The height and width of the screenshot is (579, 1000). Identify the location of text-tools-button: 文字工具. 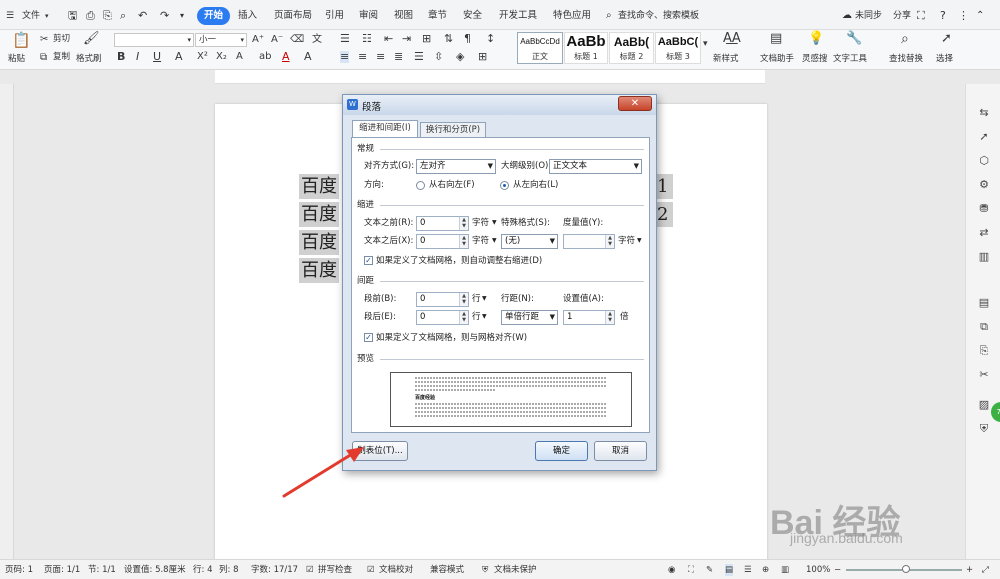
(850, 59).